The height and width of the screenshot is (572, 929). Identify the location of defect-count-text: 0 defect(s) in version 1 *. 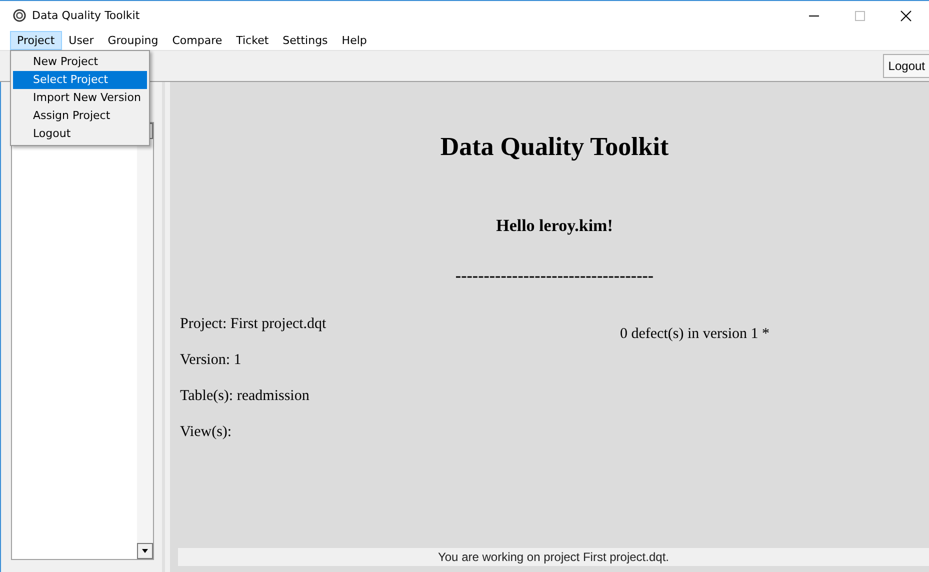
(695, 335).